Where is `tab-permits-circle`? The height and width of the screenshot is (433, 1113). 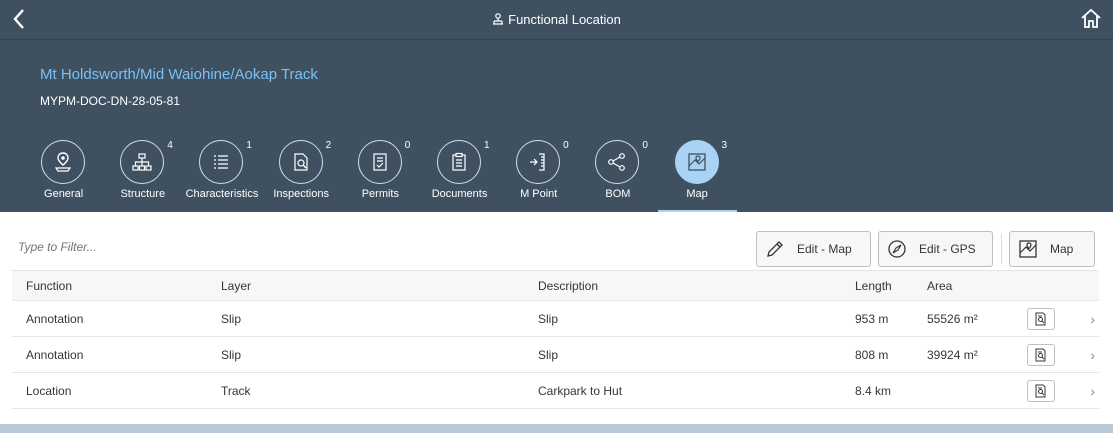 tab-permits-circle is located at coordinates (379, 162).